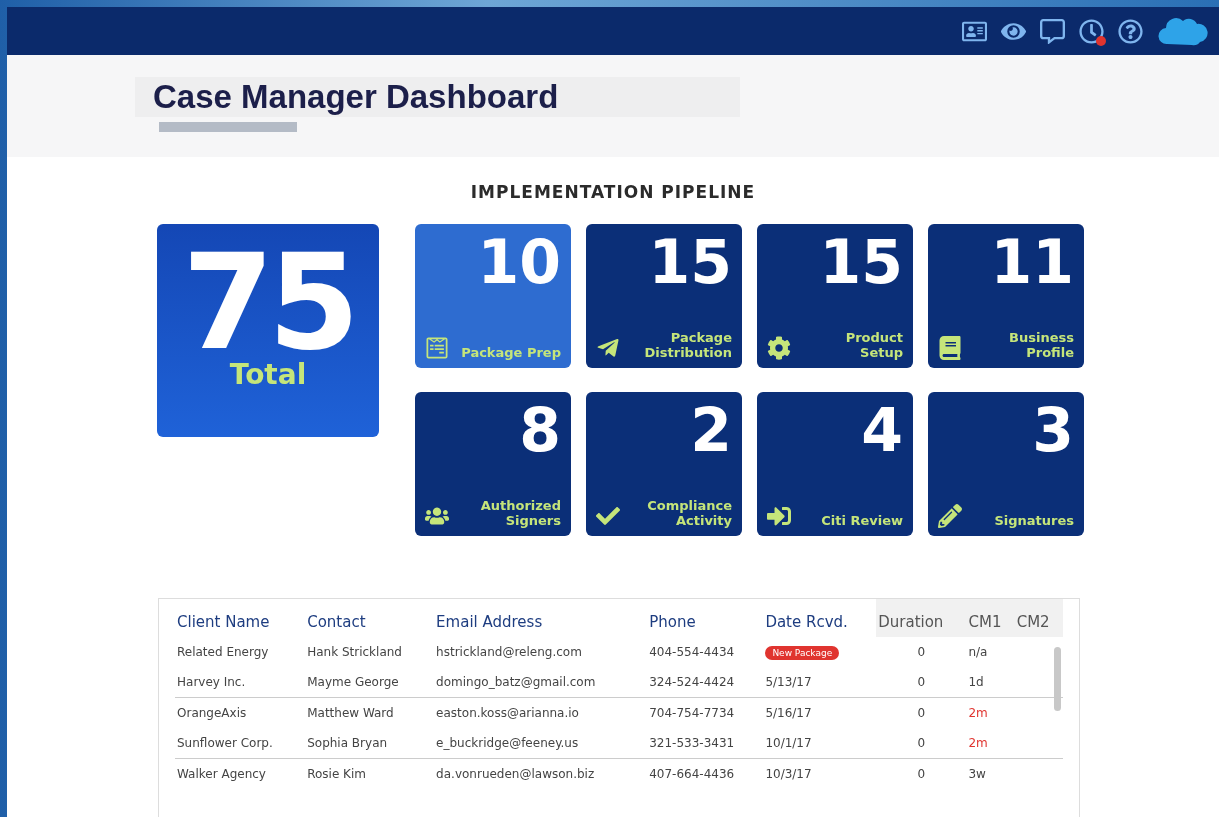  I want to click on table-cell: e_buckridge@feeney.us, so click(541, 743).